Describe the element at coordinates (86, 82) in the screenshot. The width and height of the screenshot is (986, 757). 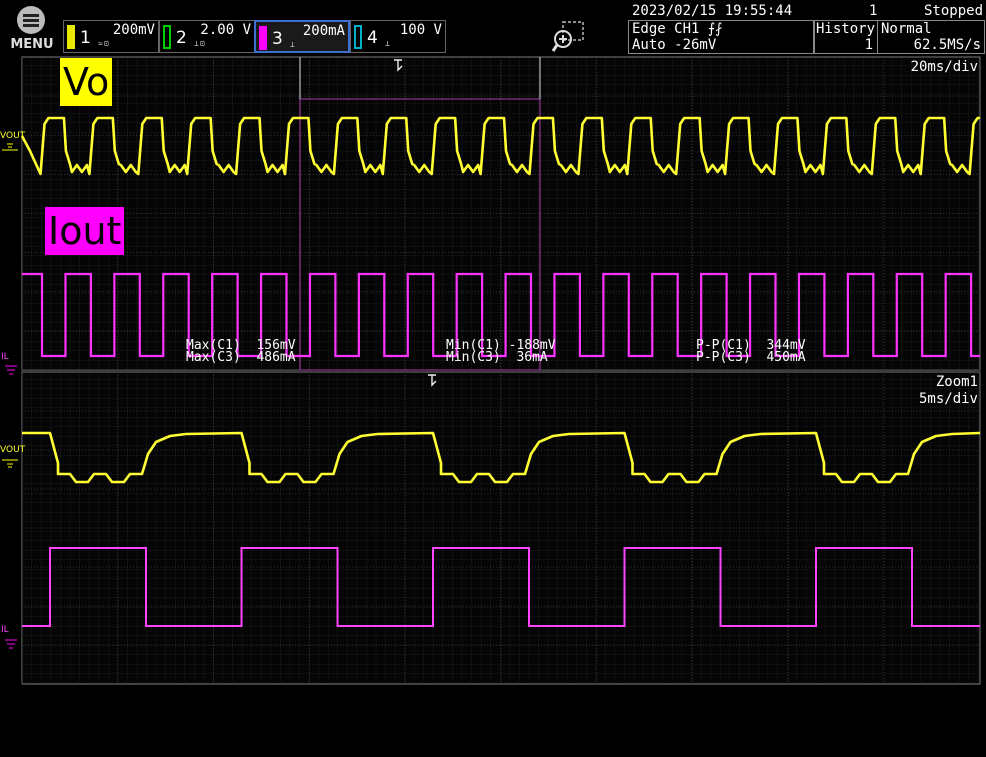
I see `vo-label: Vo` at that location.